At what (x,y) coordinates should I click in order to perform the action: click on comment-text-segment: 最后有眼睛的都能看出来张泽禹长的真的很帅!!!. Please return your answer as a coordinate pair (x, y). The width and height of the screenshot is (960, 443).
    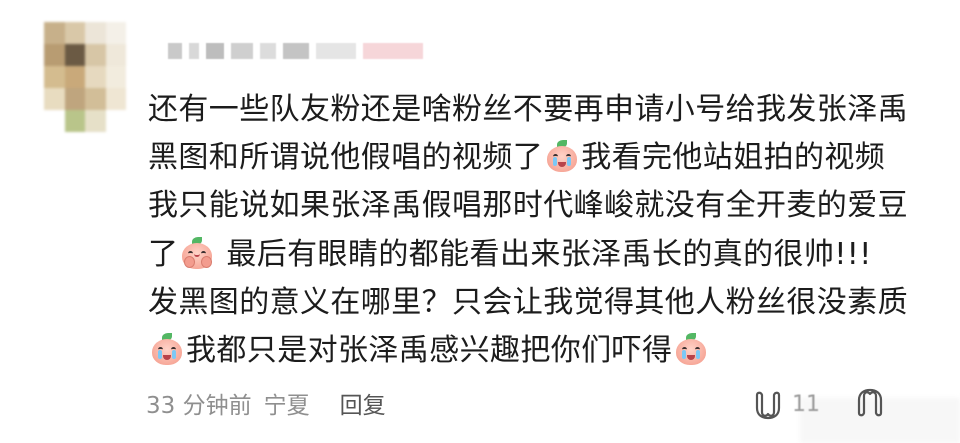
    Looking at the image, I should click on (544, 254).